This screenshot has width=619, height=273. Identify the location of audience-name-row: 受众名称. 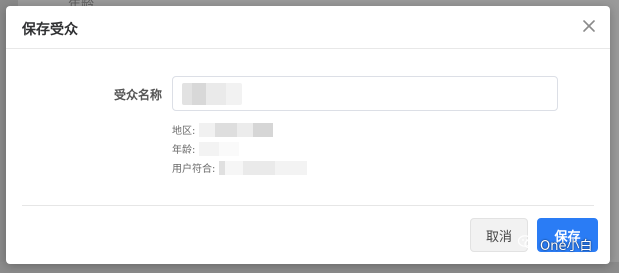
(308, 94).